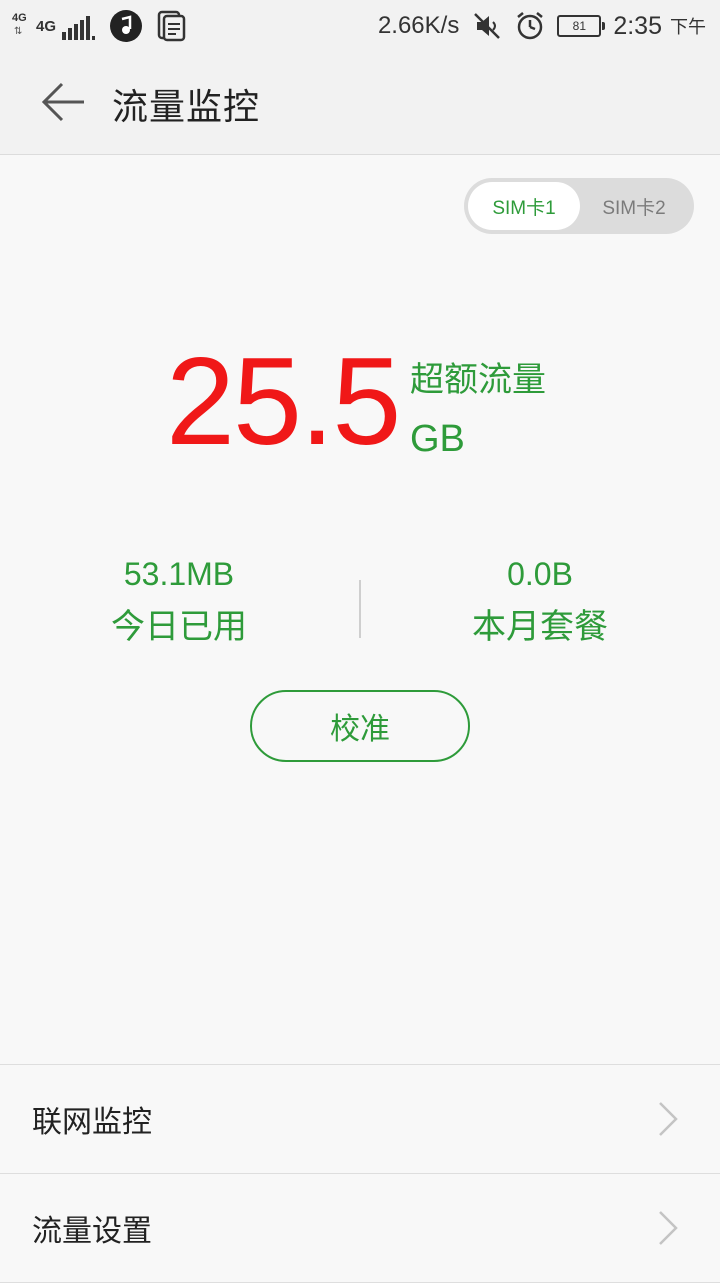 Image resolution: width=720 pixels, height=1283 pixels. I want to click on page-title: 流量监控, so click(186, 107).